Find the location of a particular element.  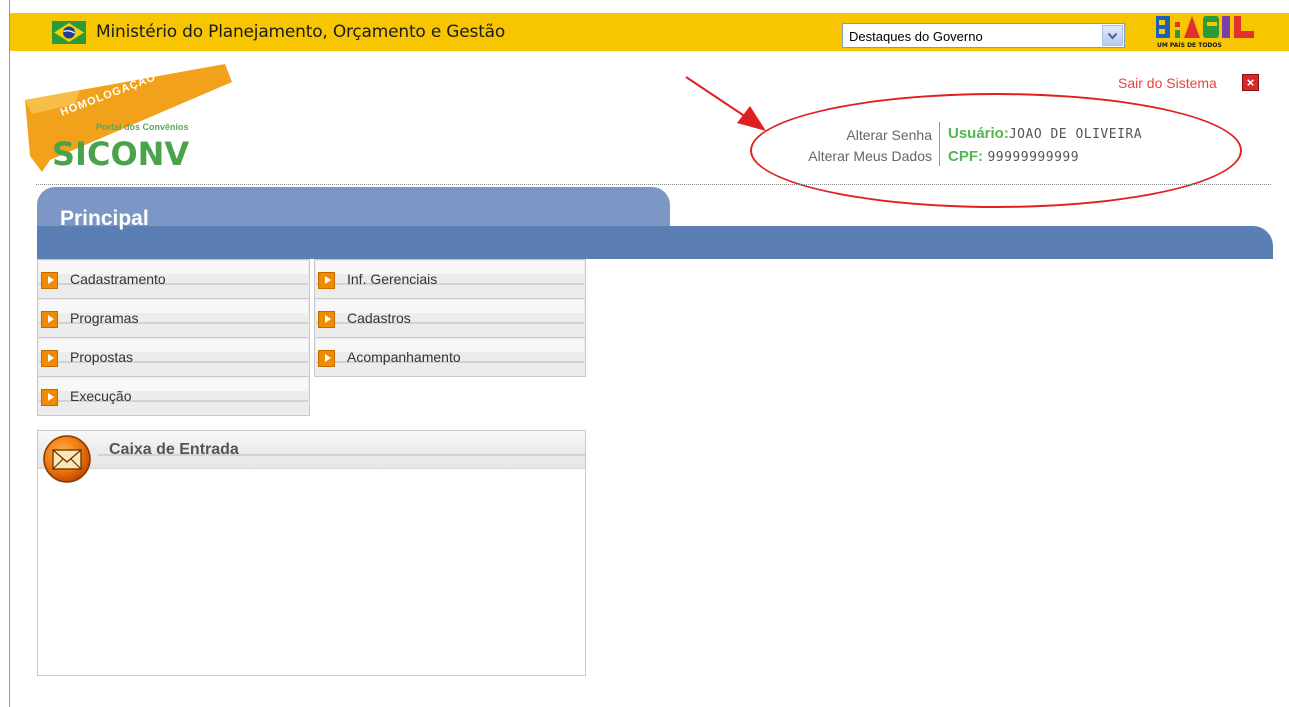

menu-item-label: Execução is located at coordinates (101, 396).